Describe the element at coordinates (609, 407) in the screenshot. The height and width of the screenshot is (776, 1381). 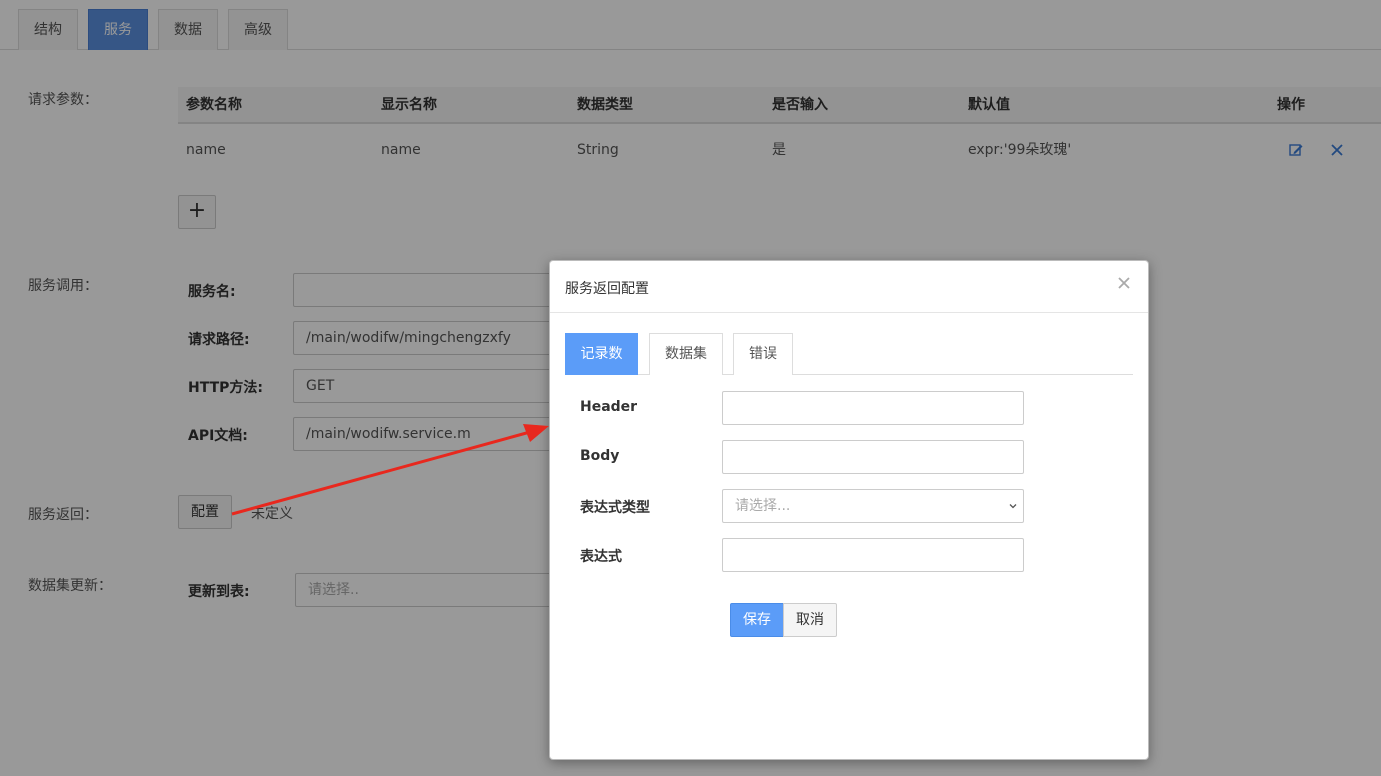
I see `header-label: Header` at that location.